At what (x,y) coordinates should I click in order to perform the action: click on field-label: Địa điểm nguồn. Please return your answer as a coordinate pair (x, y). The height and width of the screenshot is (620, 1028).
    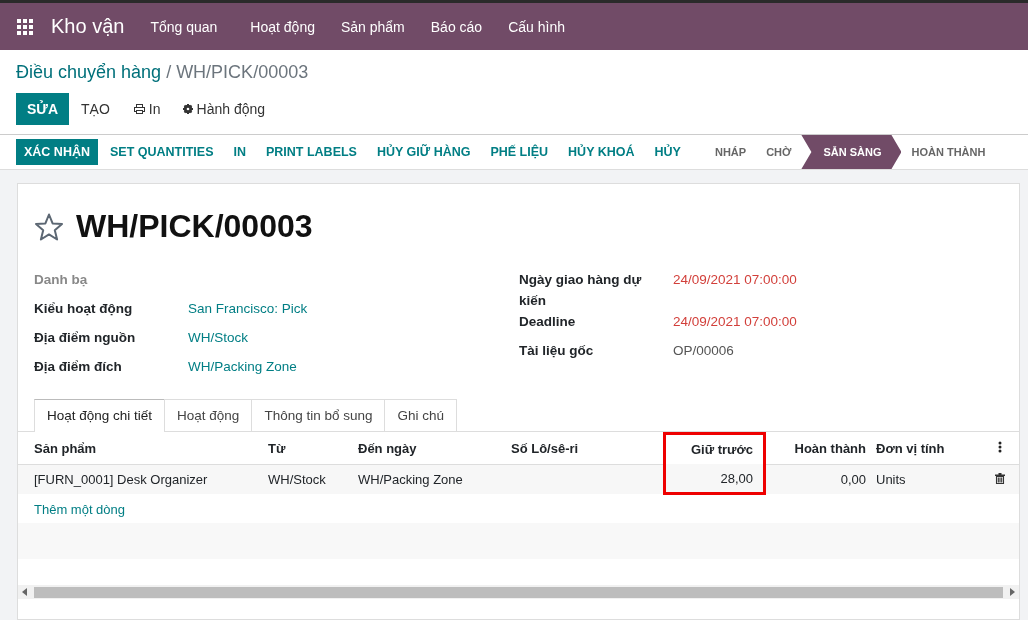
    Looking at the image, I should click on (85, 338).